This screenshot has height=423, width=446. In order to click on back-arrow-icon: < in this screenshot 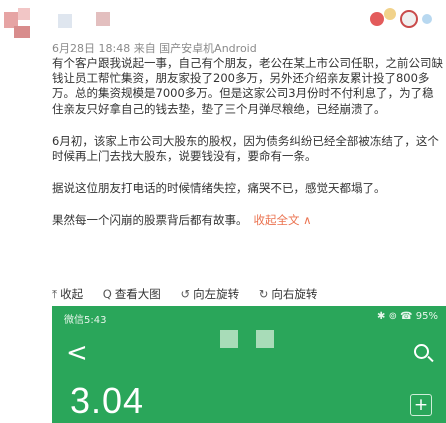, I will do `click(77, 353)`.